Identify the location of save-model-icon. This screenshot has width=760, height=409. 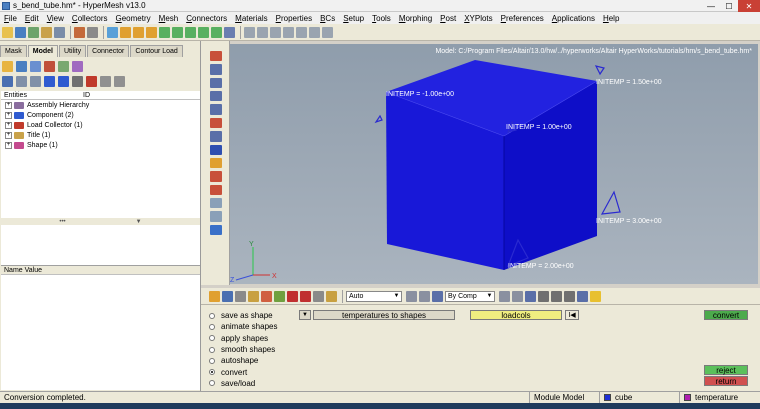
(20, 32).